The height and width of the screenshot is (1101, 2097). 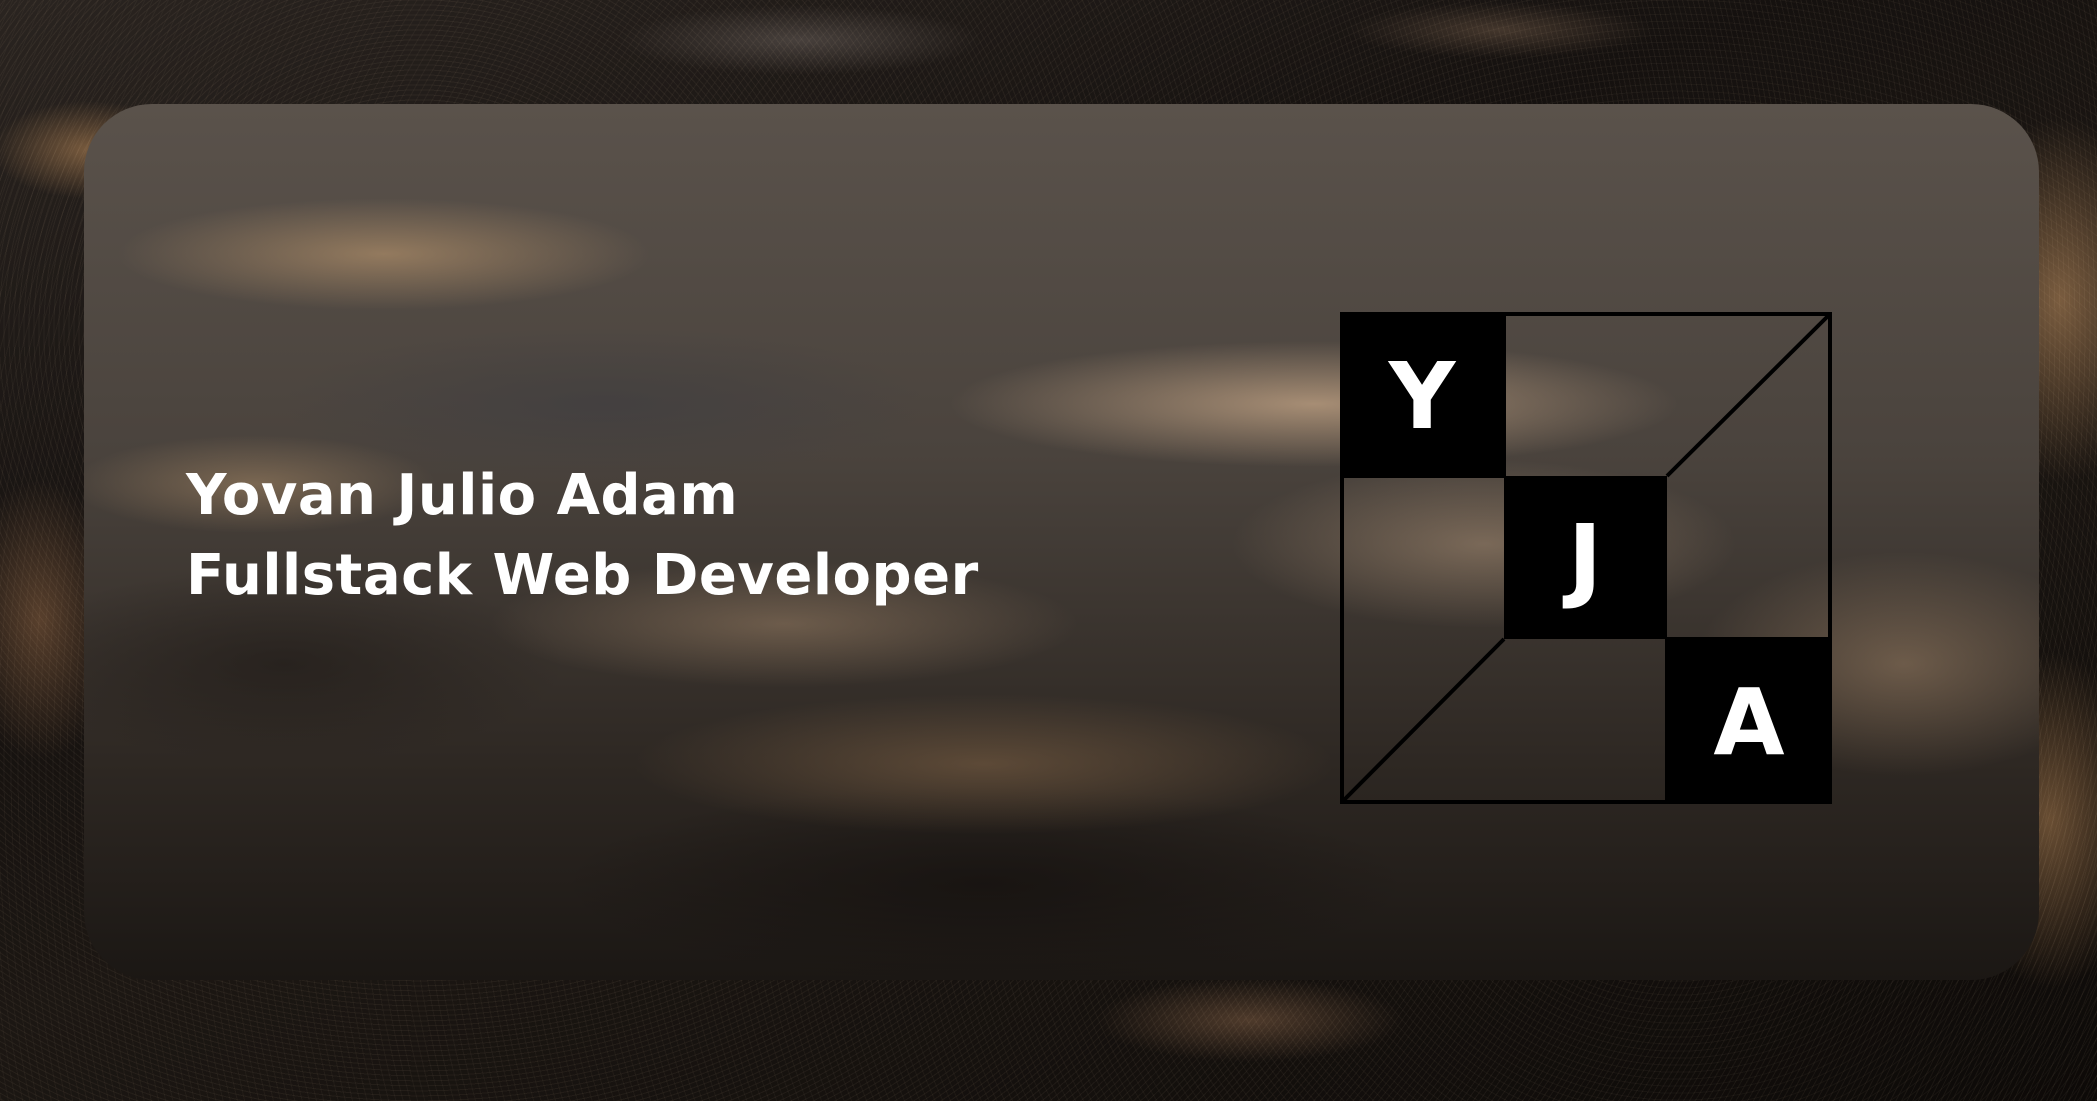 What do you see at coordinates (1423, 720) in the screenshot?
I see `logo-diagonal-bottom` at bounding box center [1423, 720].